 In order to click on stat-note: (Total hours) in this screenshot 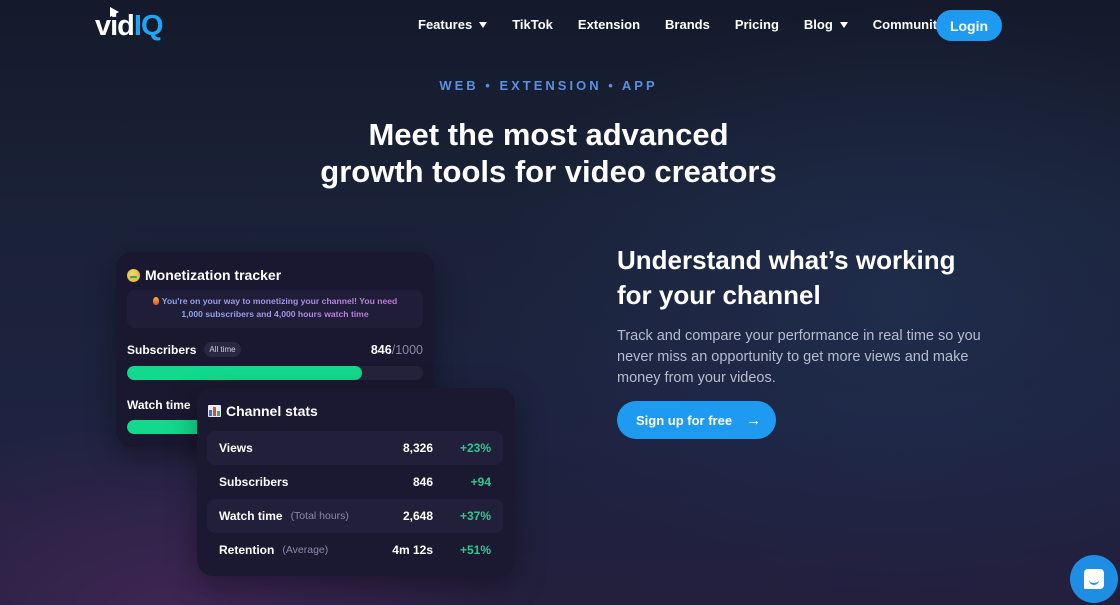, I will do `click(319, 516)`.